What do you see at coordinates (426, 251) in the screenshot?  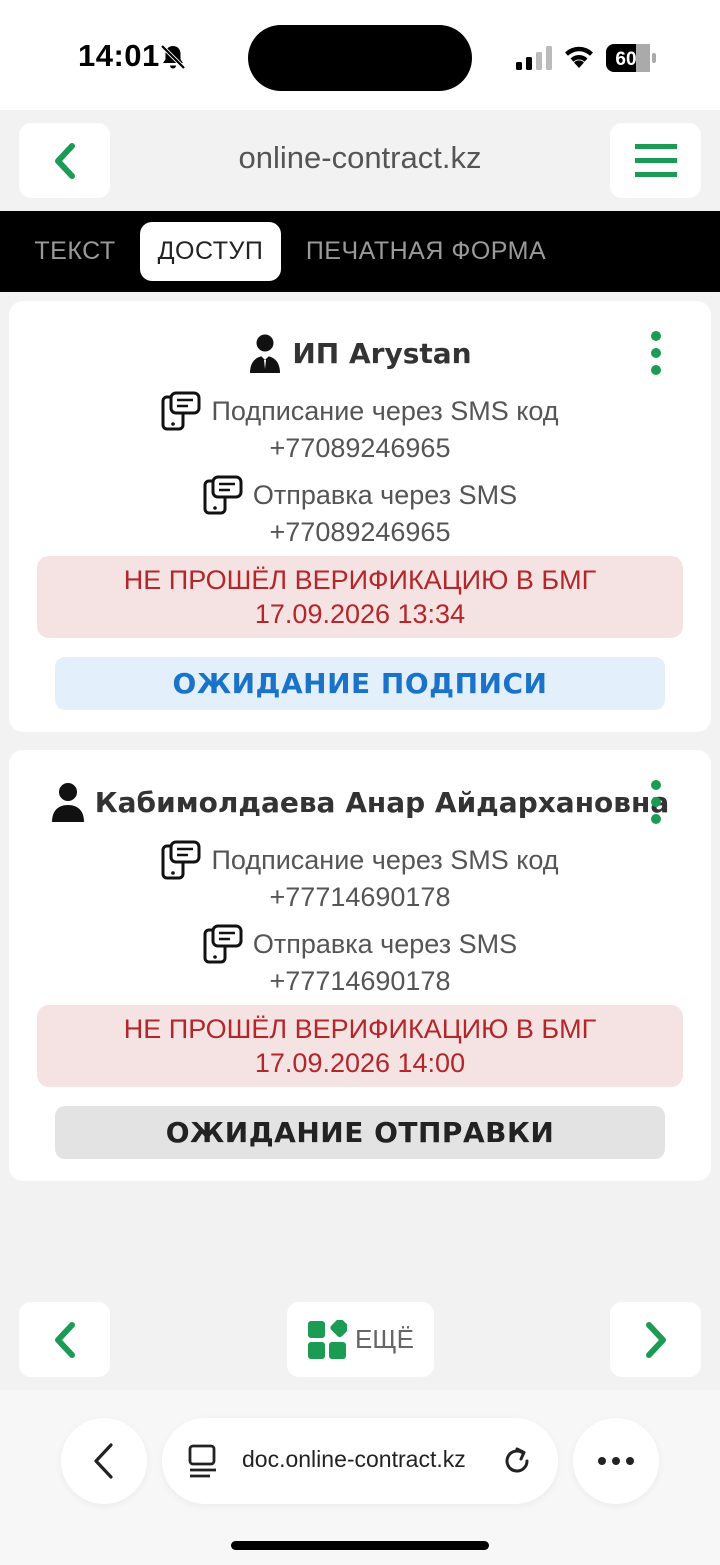 I see `tab-print-form: ПЕЧАТНАЯ ФОРМА` at bounding box center [426, 251].